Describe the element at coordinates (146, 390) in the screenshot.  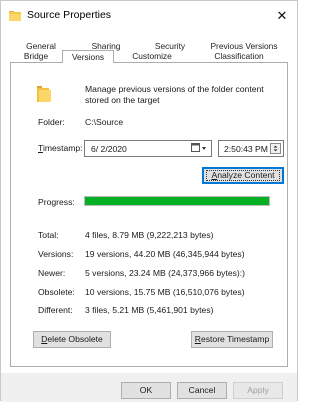
I see `ok-button: OK` at that location.